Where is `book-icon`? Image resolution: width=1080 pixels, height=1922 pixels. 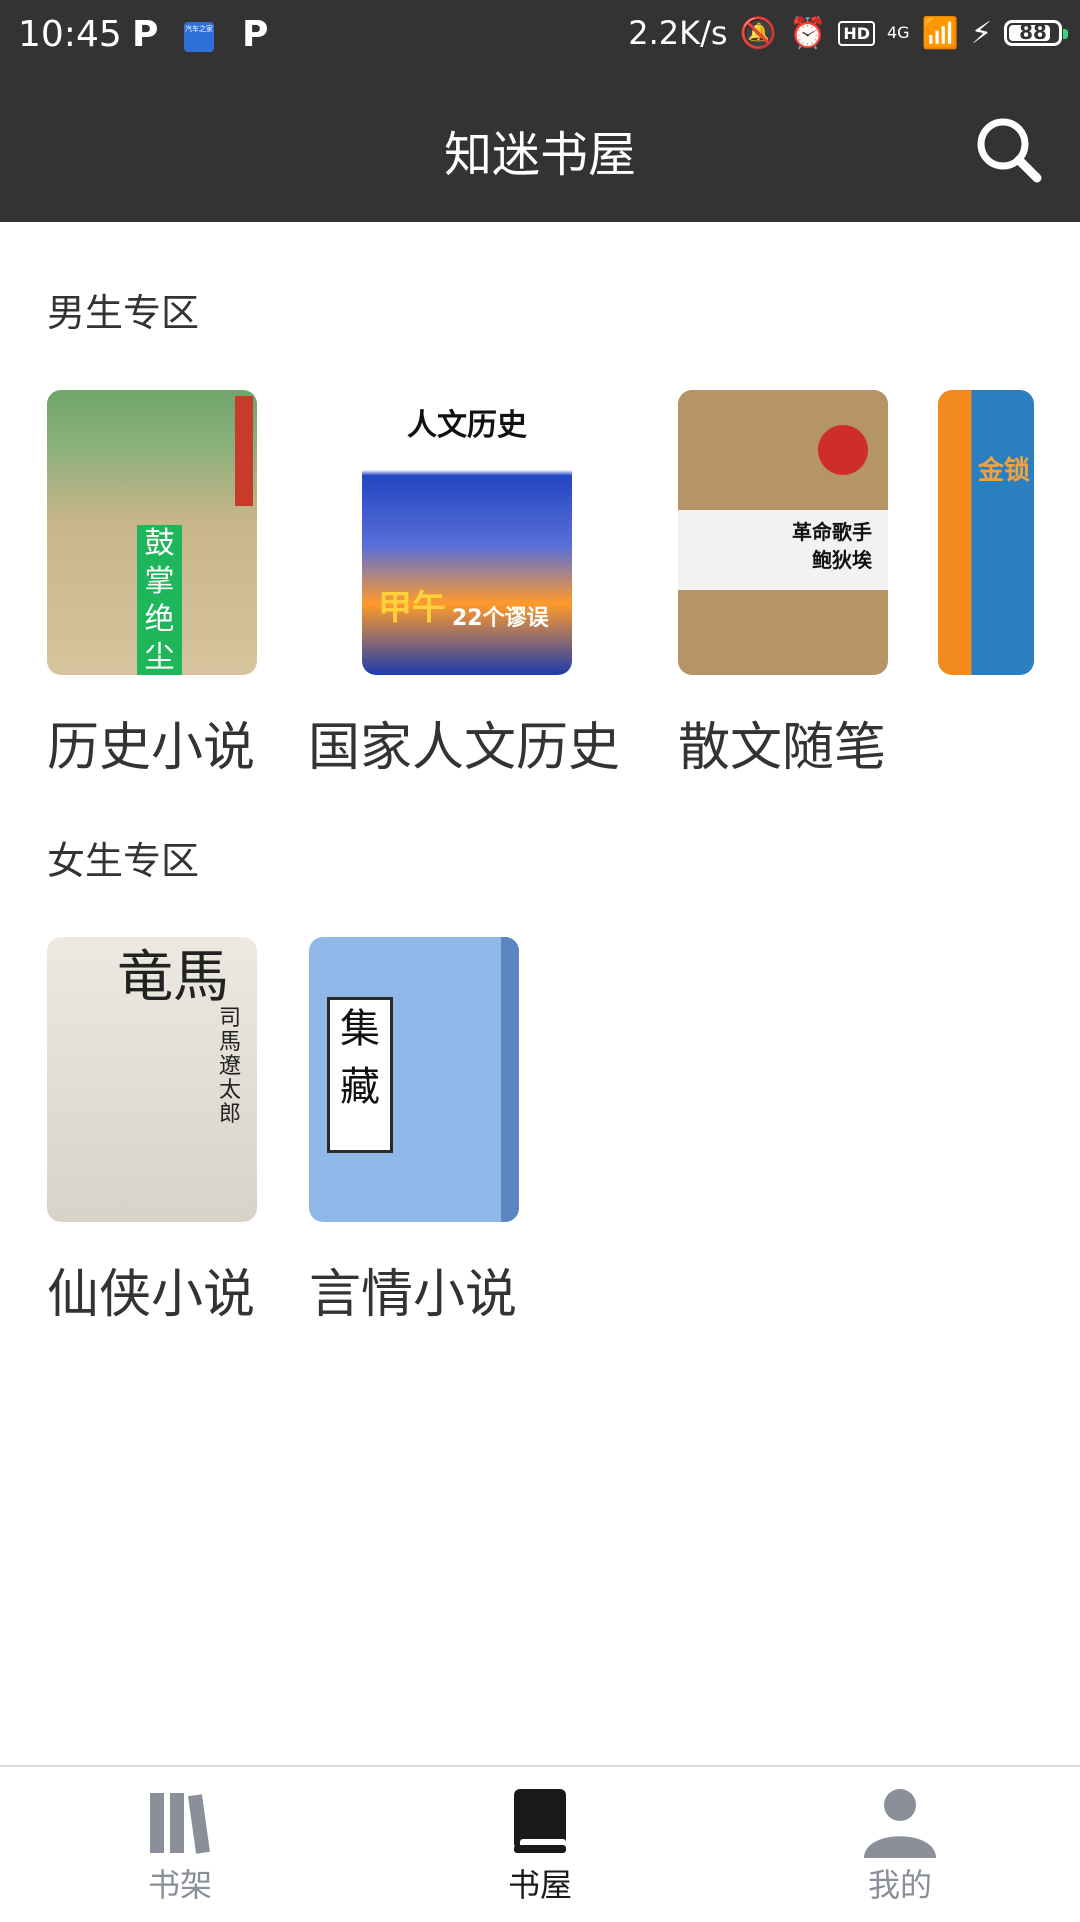 book-icon is located at coordinates (540, 1821).